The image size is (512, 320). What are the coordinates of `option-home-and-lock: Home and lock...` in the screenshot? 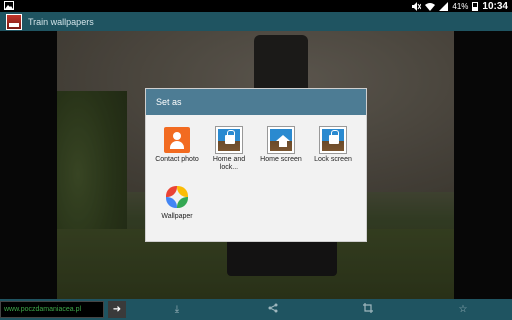 It's located at (229, 149).